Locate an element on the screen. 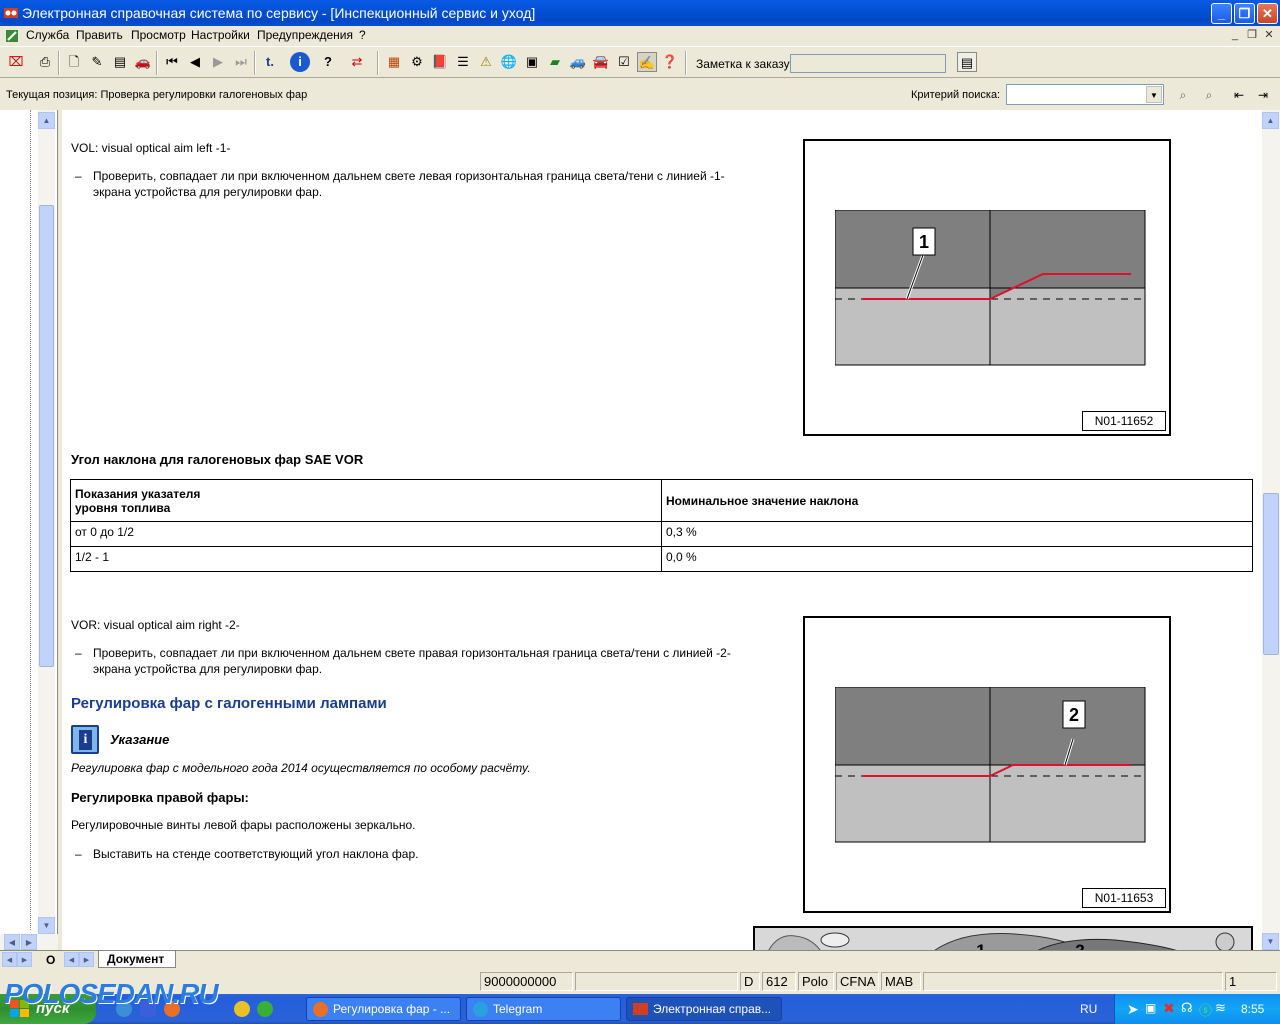 This screenshot has width=1280, height=1024. mdi-close-button: ✕ is located at coordinates (1269, 35).